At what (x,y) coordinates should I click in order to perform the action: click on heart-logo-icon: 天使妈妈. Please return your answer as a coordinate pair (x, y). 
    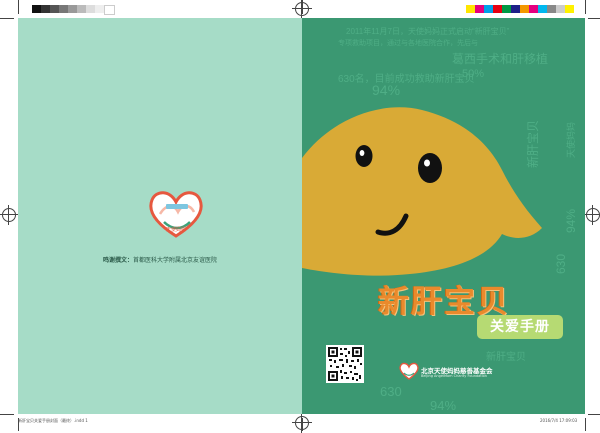
    Looking at the image, I should click on (176, 214).